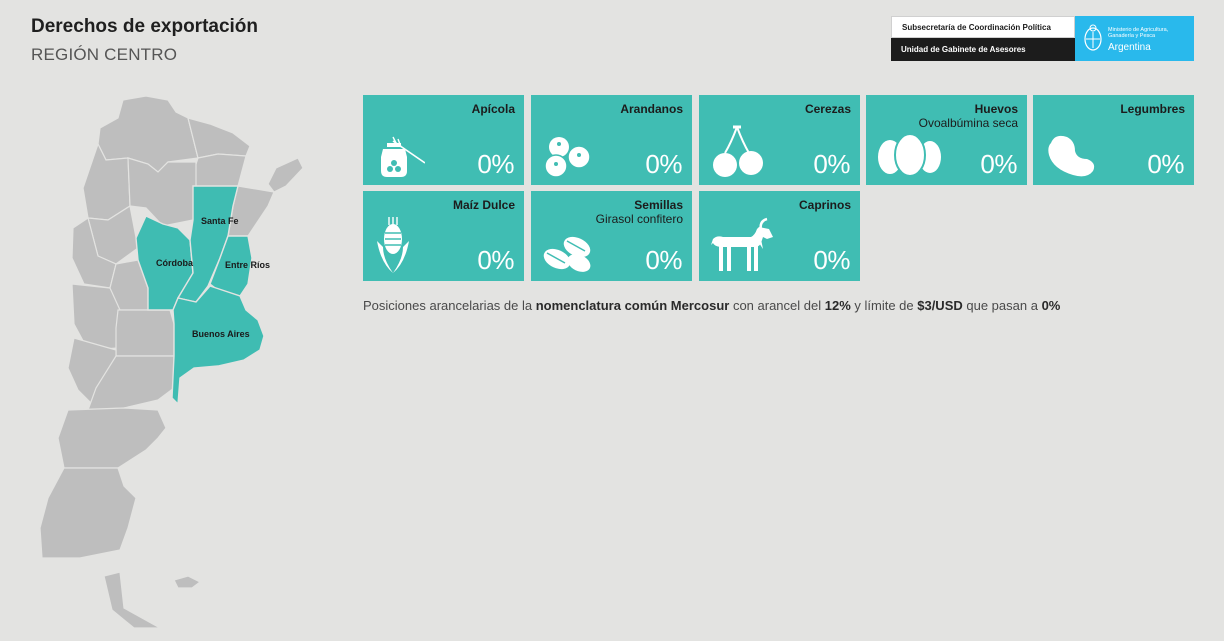  What do you see at coordinates (996, 109) in the screenshot?
I see `card-name: Huevos` at bounding box center [996, 109].